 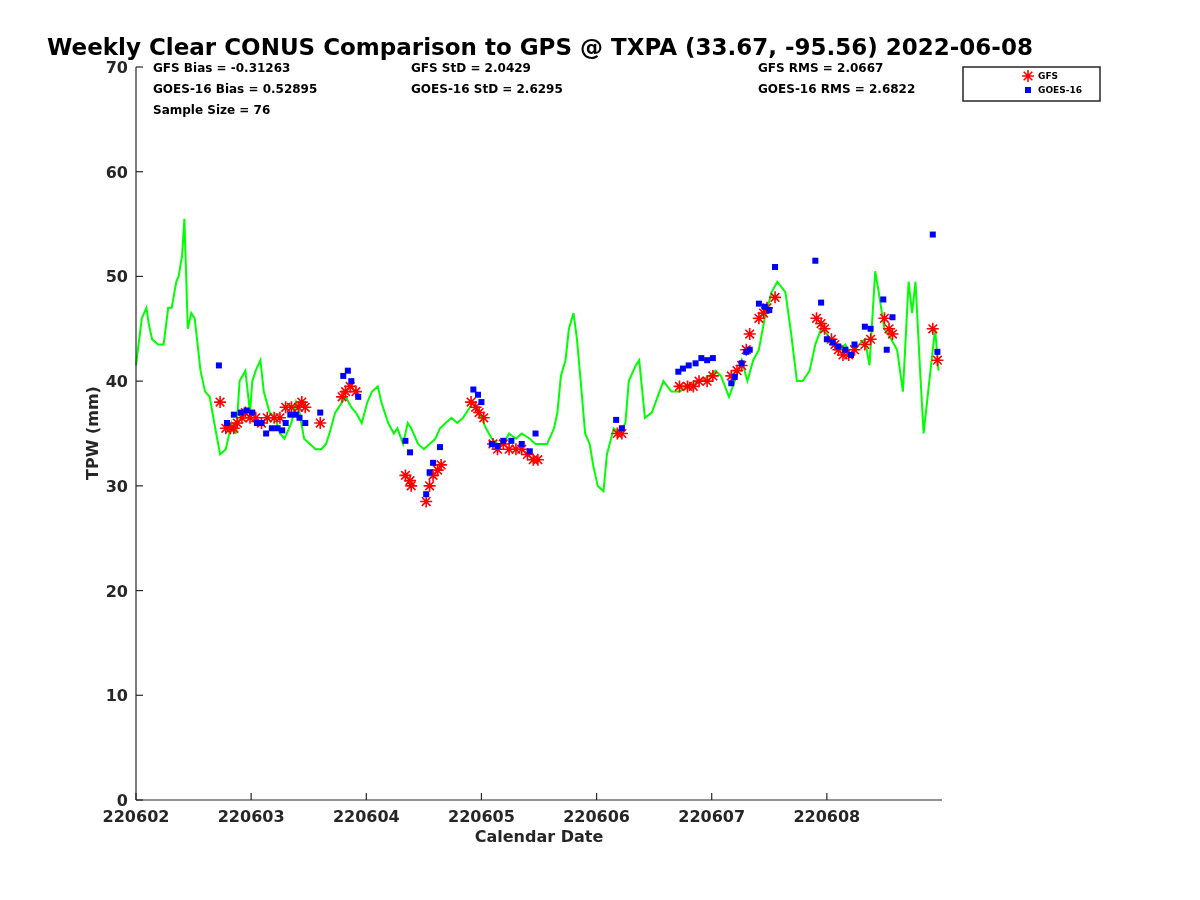 What do you see at coordinates (1048, 76) in the screenshot?
I see `legend-label: GFS` at bounding box center [1048, 76].